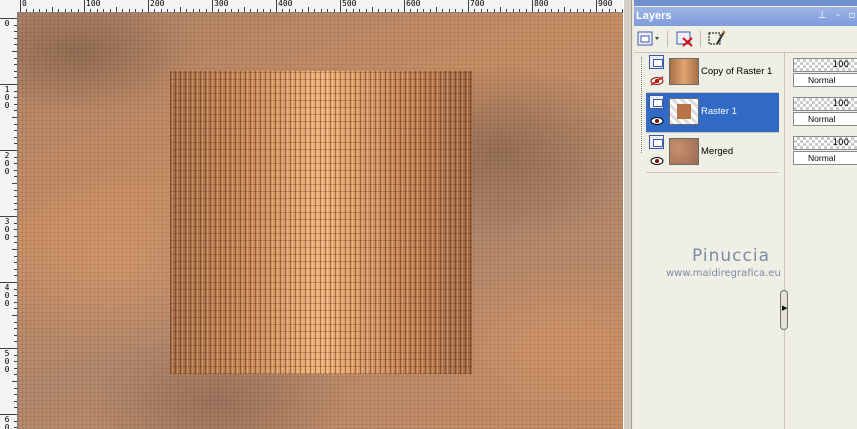 This screenshot has height=429, width=857. I want to click on expand-arrow-icon: ▶, so click(785, 308).